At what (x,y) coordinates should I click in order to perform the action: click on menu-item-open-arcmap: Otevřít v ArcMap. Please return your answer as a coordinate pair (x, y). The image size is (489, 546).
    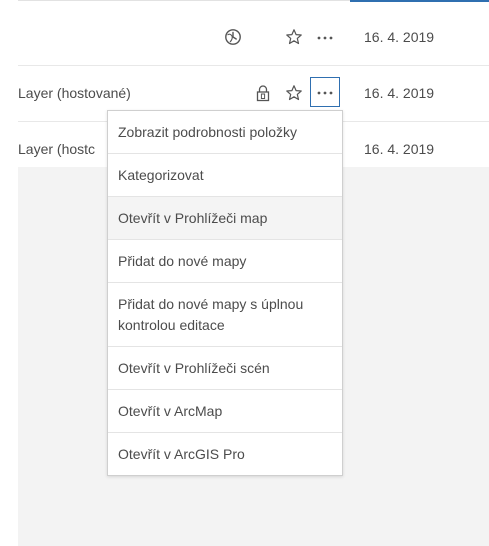
    Looking at the image, I should click on (225, 411).